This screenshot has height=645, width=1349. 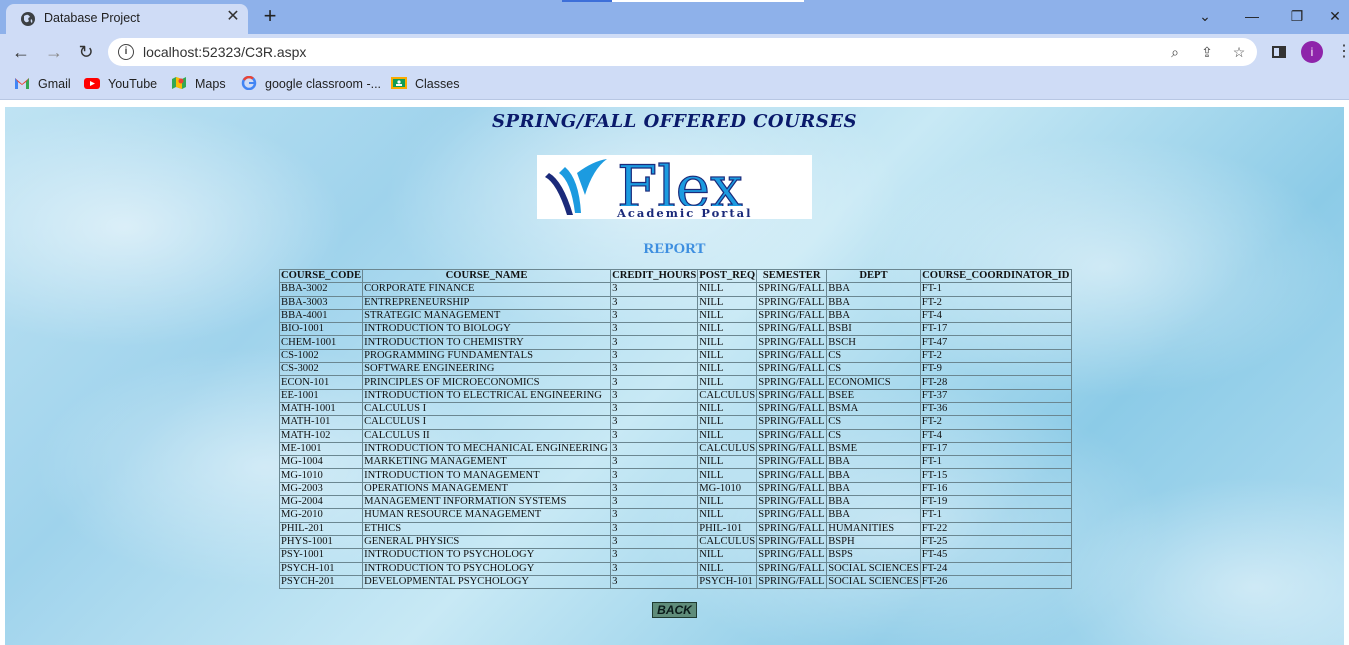 What do you see at coordinates (674, 610) in the screenshot?
I see `back-button: BACK` at bounding box center [674, 610].